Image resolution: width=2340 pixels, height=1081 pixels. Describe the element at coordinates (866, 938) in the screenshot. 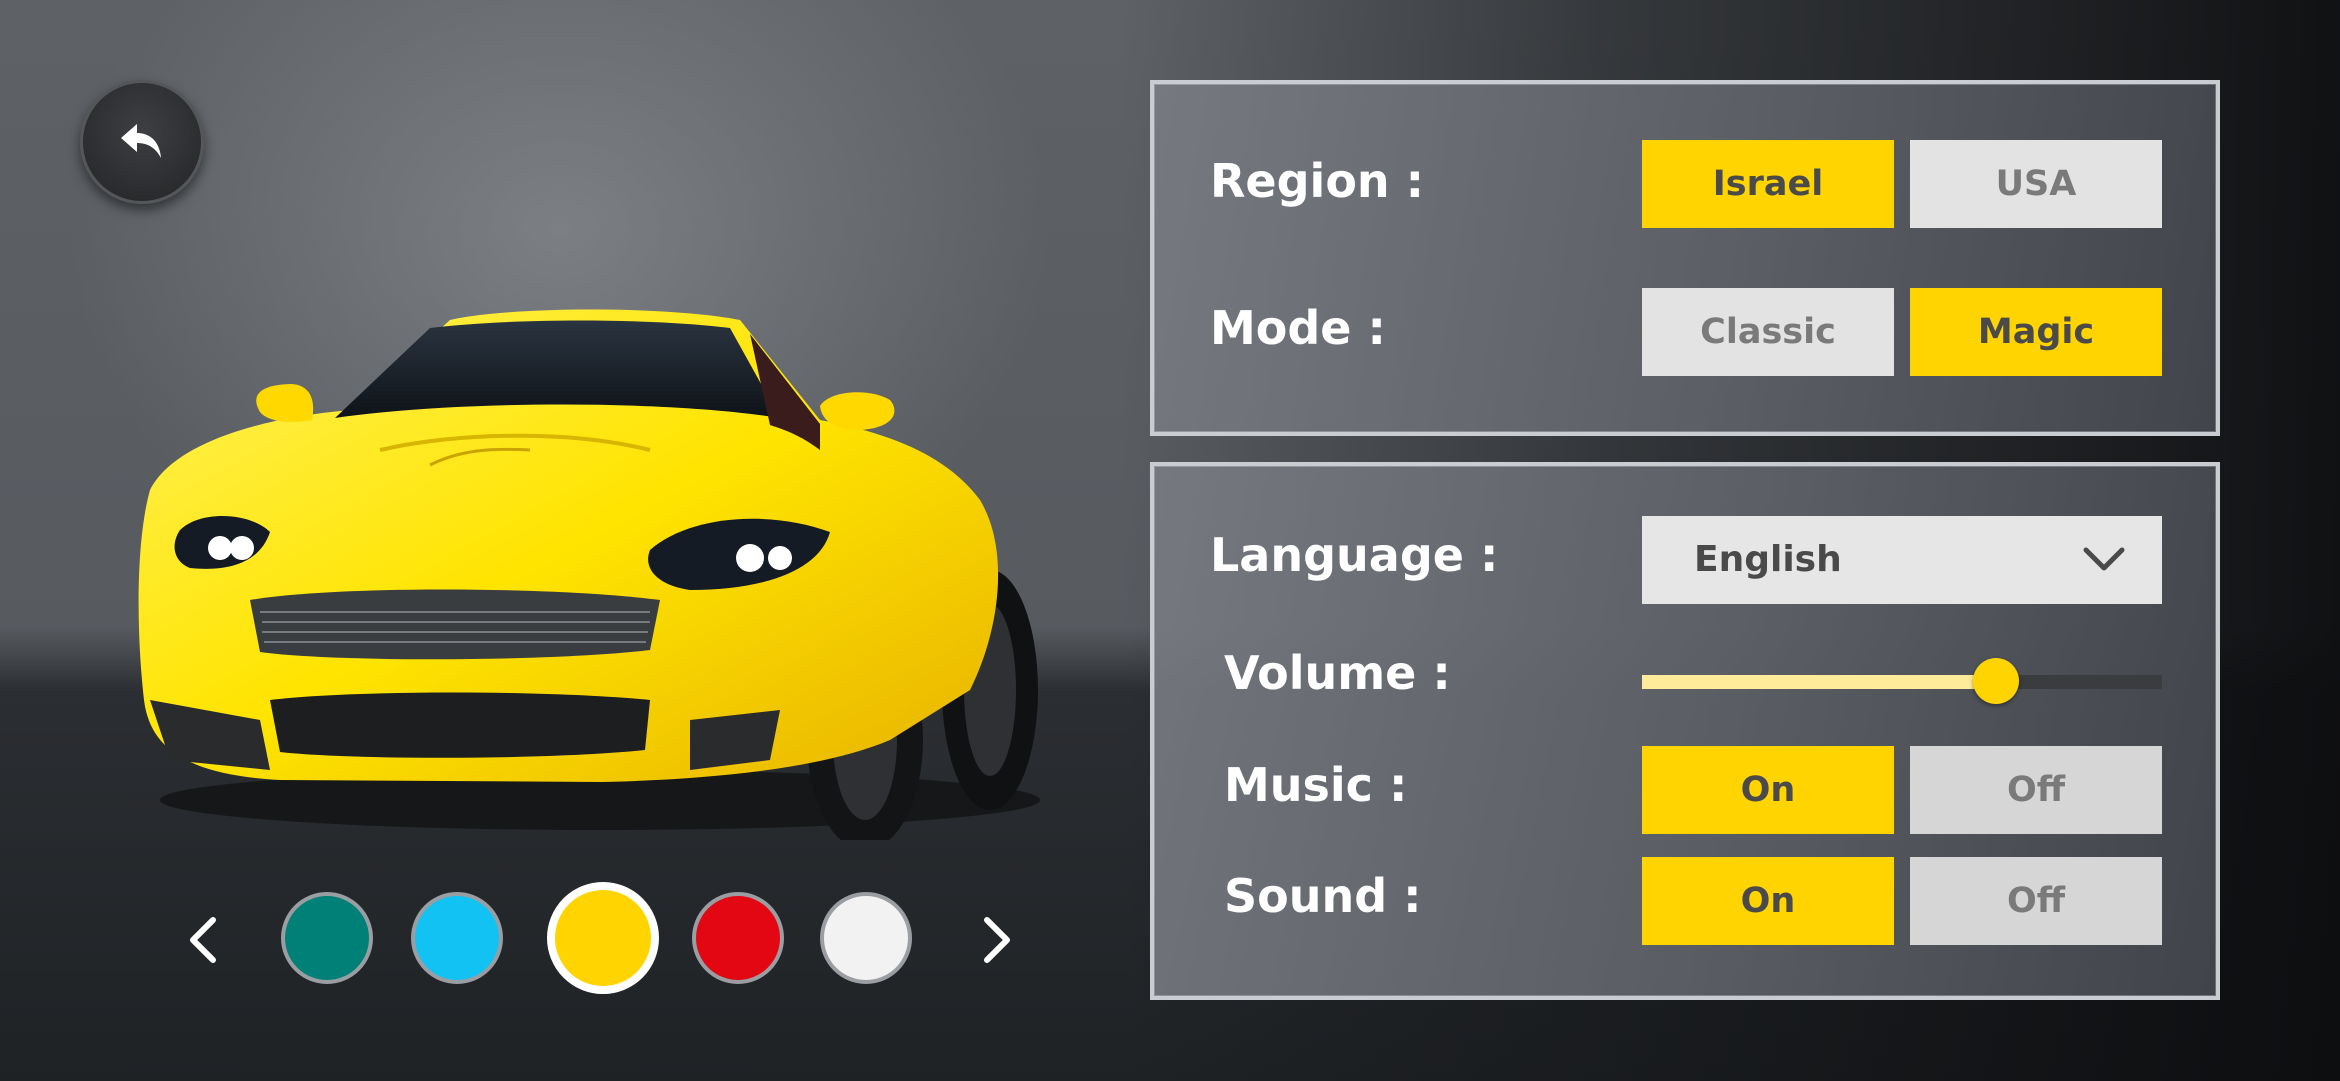

I see `color-swatch-white` at that location.